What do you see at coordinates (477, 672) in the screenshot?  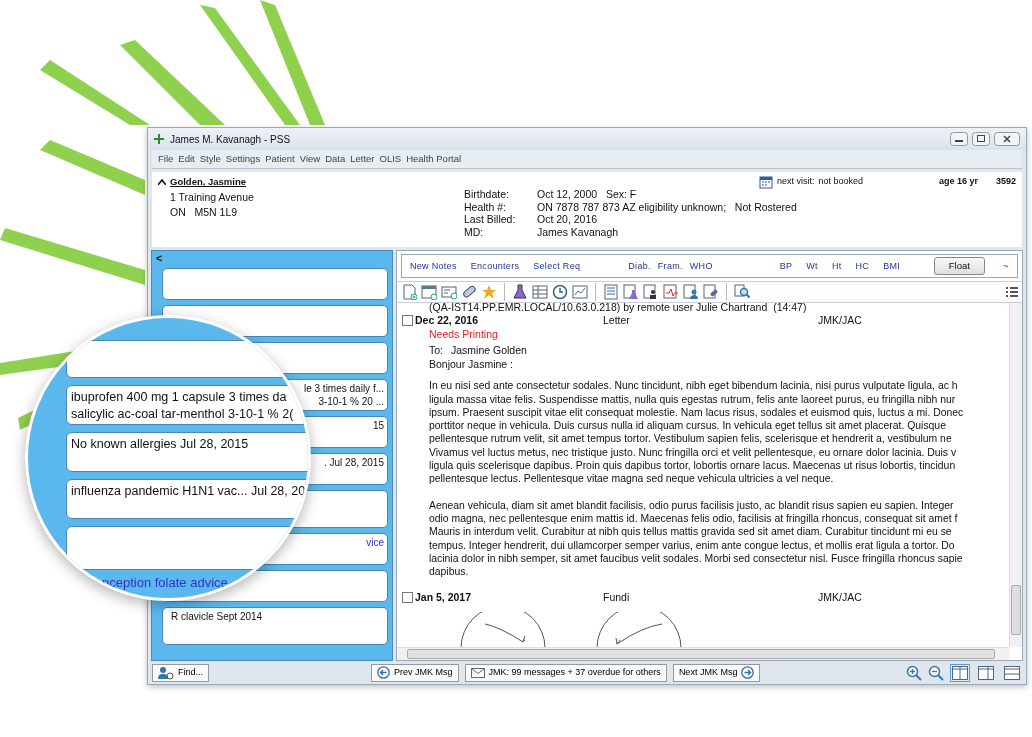 I see `envelope-icon` at bounding box center [477, 672].